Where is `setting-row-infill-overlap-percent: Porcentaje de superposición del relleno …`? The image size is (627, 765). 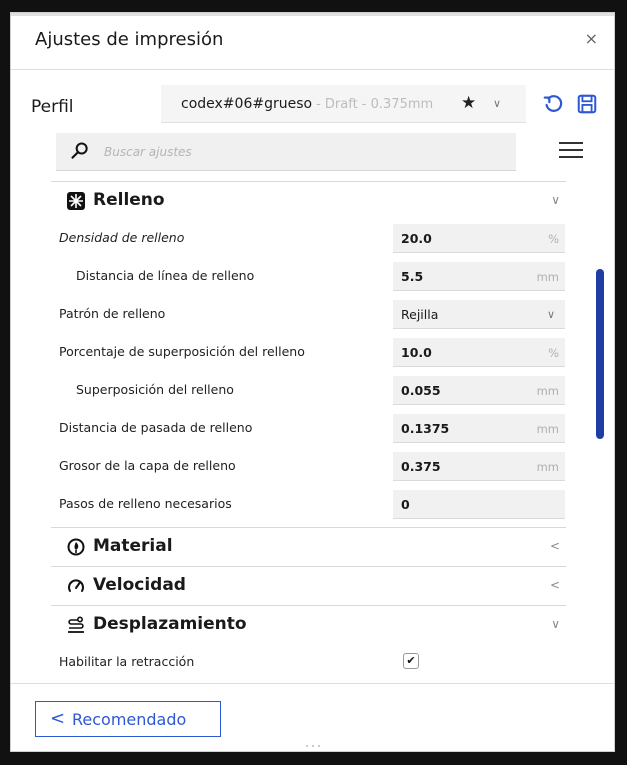 setting-row-infill-overlap-percent: Porcentaje de superposición del relleno … is located at coordinates (308, 352).